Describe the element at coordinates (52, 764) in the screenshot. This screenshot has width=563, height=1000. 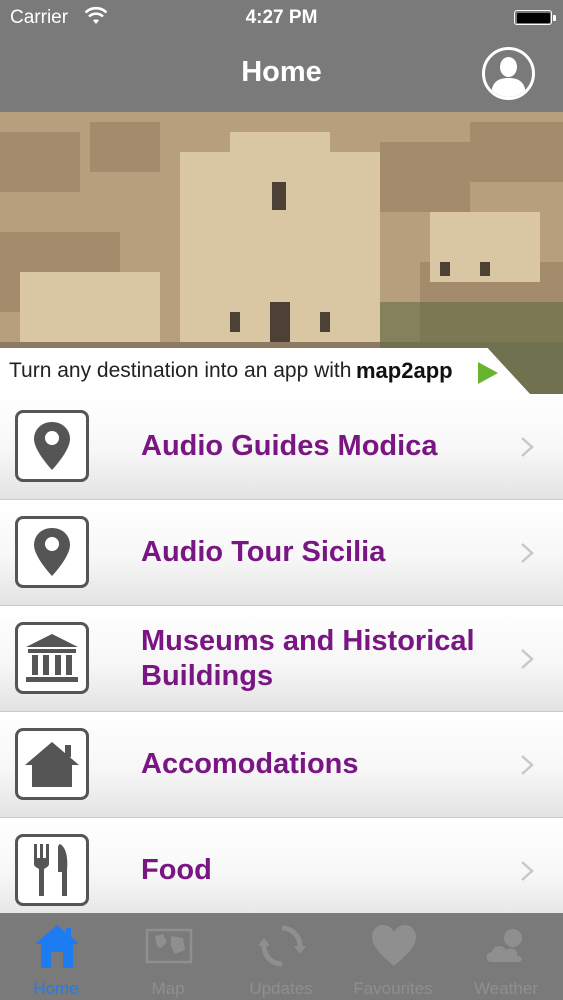
I see `house-icon` at that location.